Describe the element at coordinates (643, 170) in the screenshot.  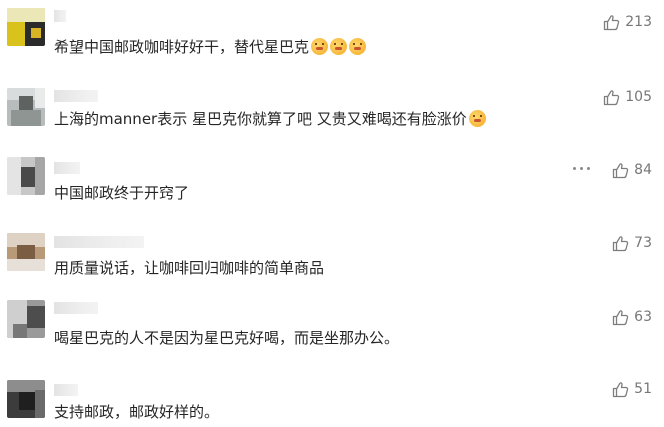
I see `like-count: 84` at that location.